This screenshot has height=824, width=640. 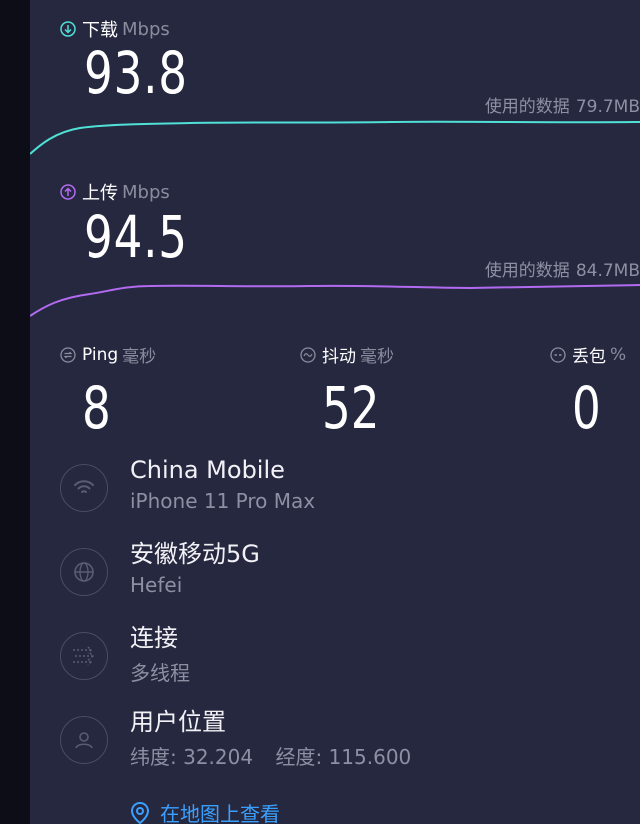 What do you see at coordinates (146, 192) in the screenshot?
I see `upload-unit: Mbps` at bounding box center [146, 192].